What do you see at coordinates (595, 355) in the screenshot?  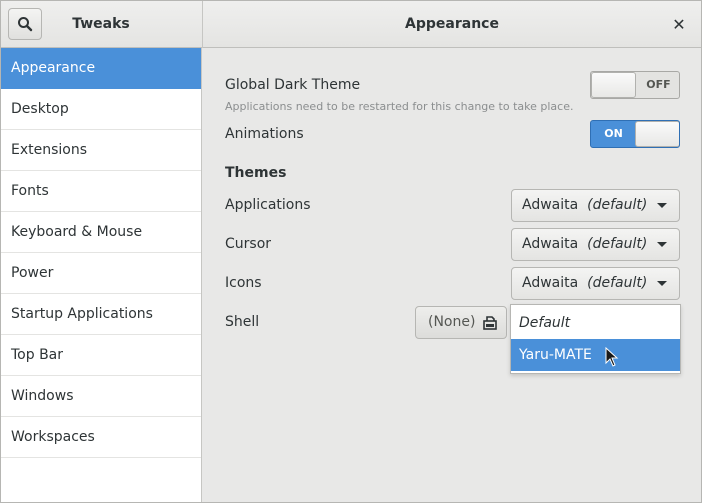 I see `dropdown-option-yaru-mate: Yaru-MATE` at bounding box center [595, 355].